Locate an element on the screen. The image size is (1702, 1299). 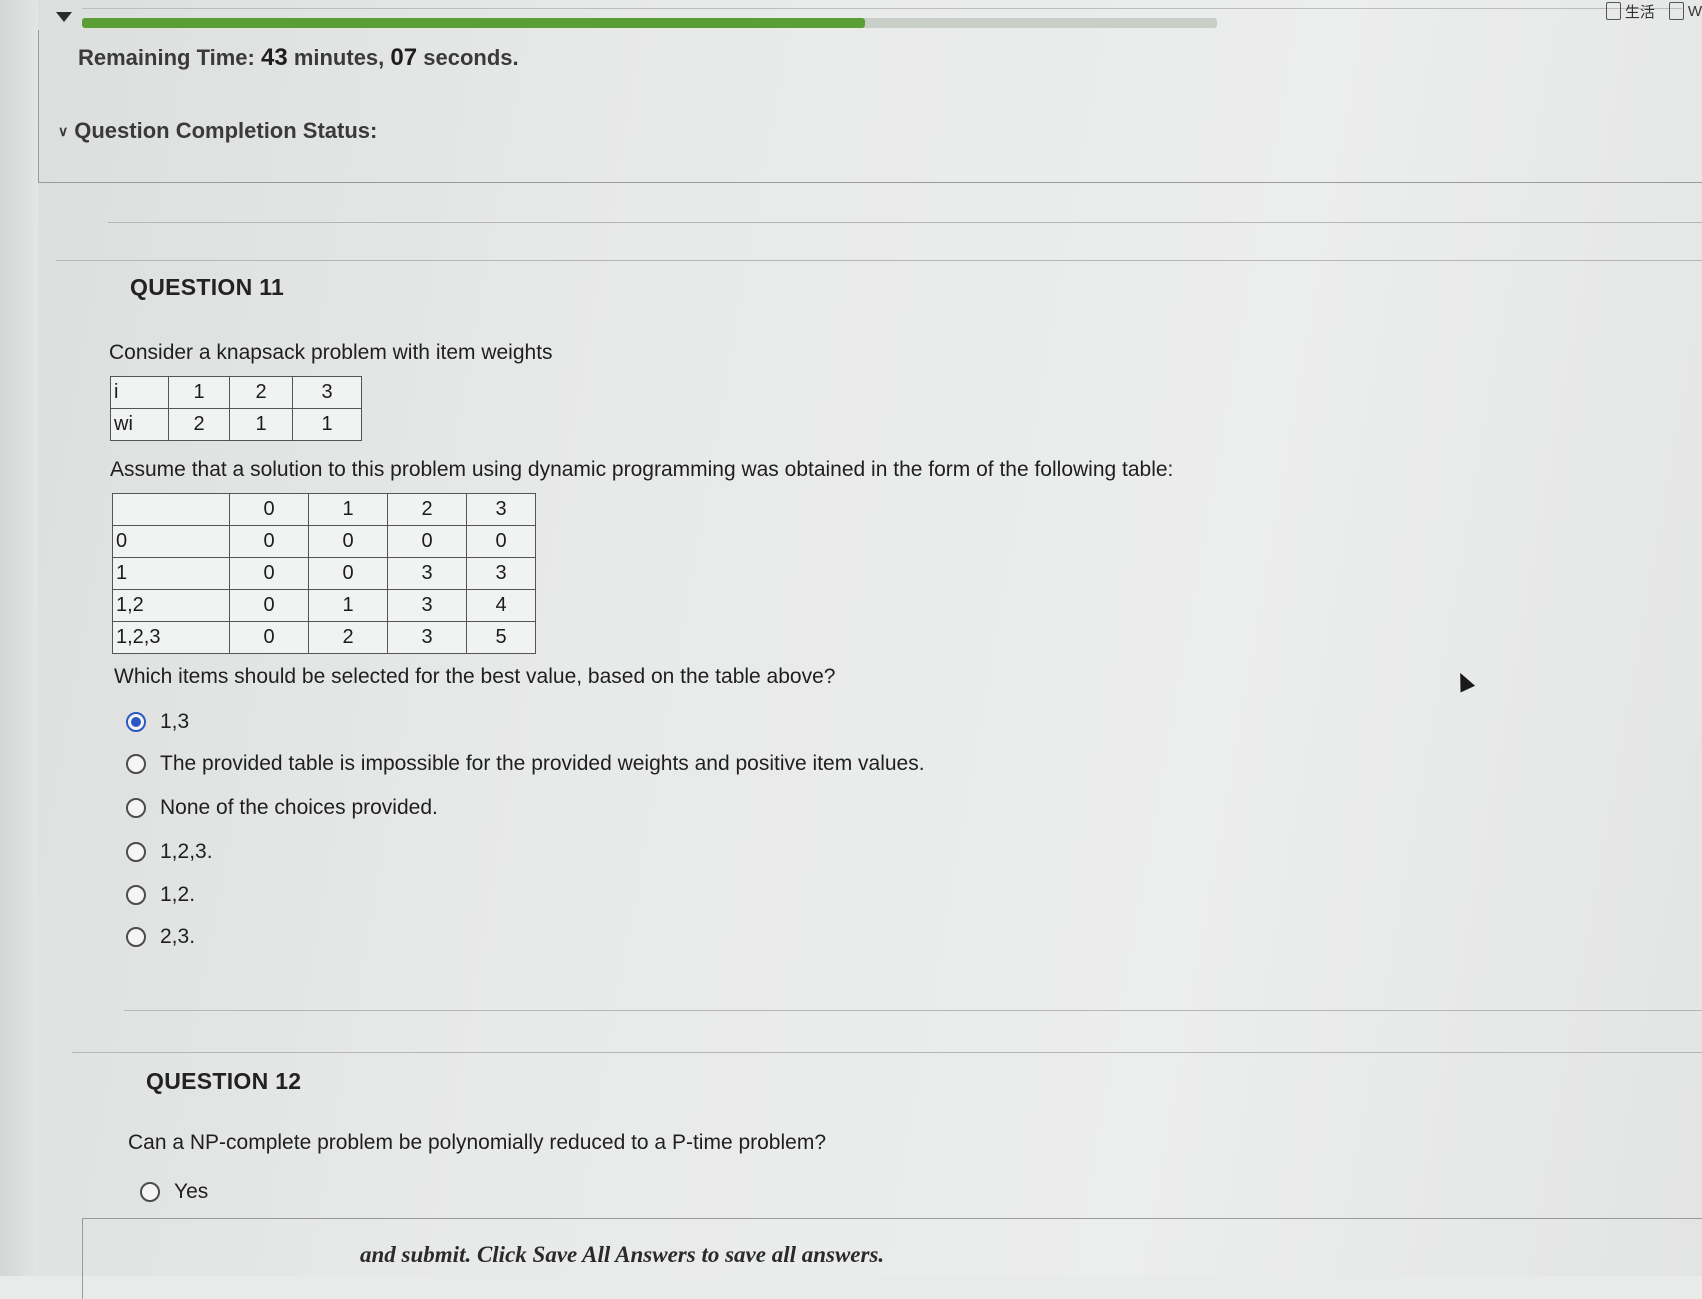
table-header-cell: 3 is located at coordinates (501, 509).